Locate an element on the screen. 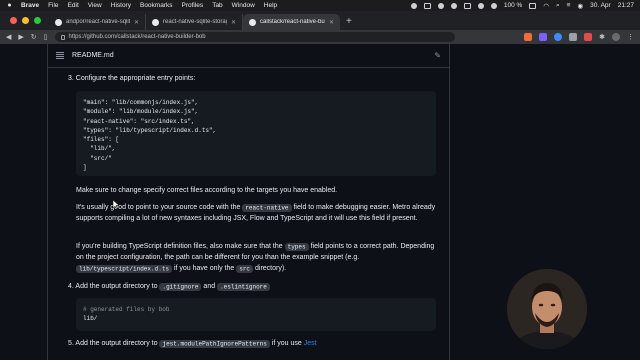 This screenshot has width=640, height=360. new-tab-button: + is located at coordinates (349, 23).